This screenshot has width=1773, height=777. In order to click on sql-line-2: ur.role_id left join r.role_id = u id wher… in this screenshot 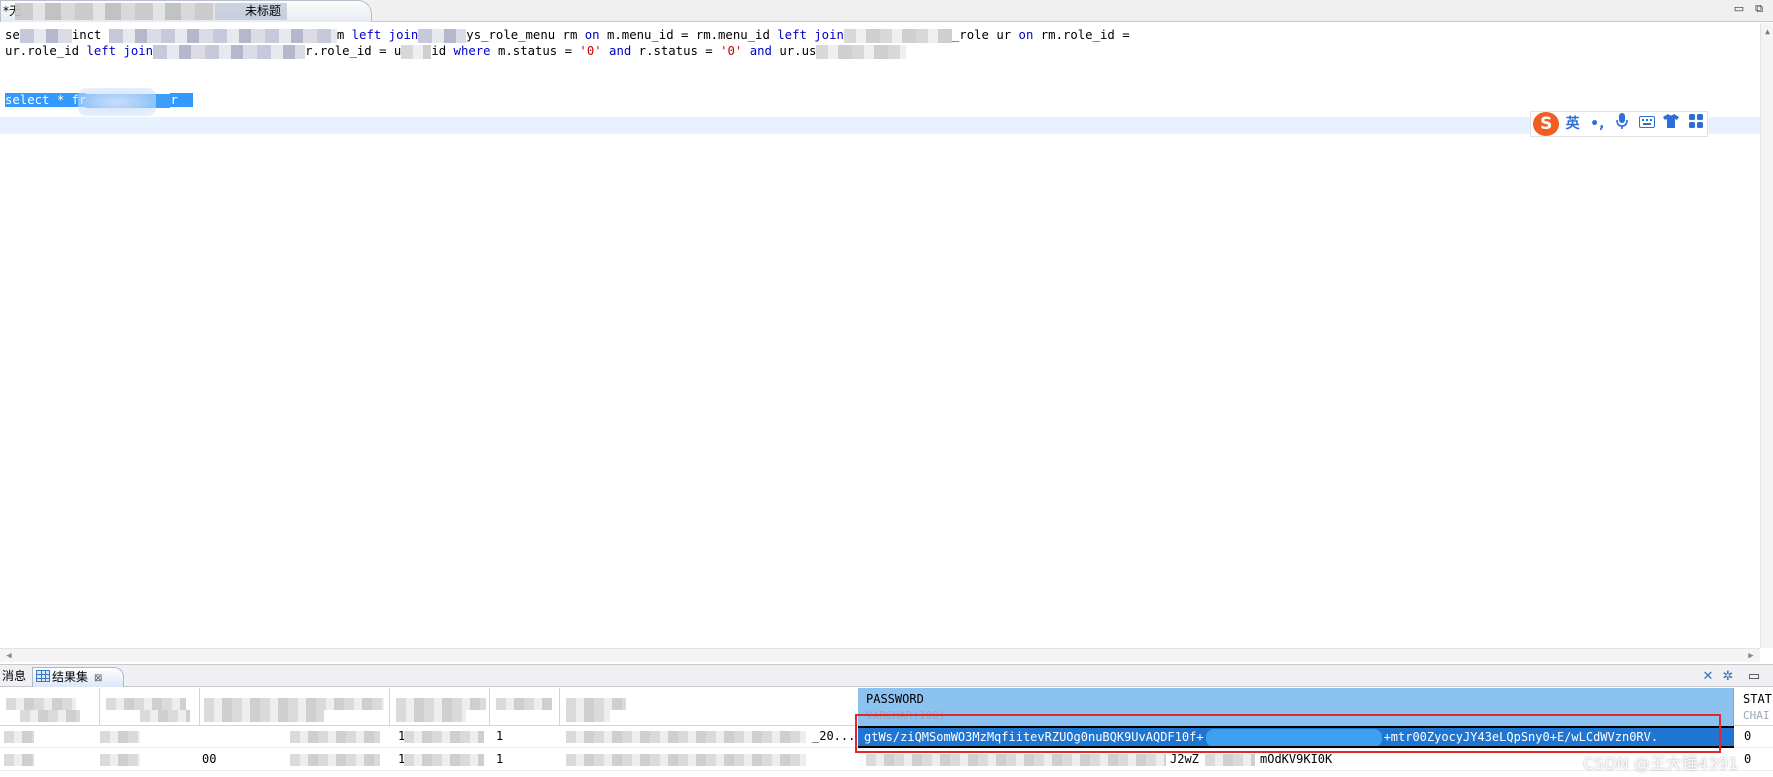, I will do `click(456, 51)`.